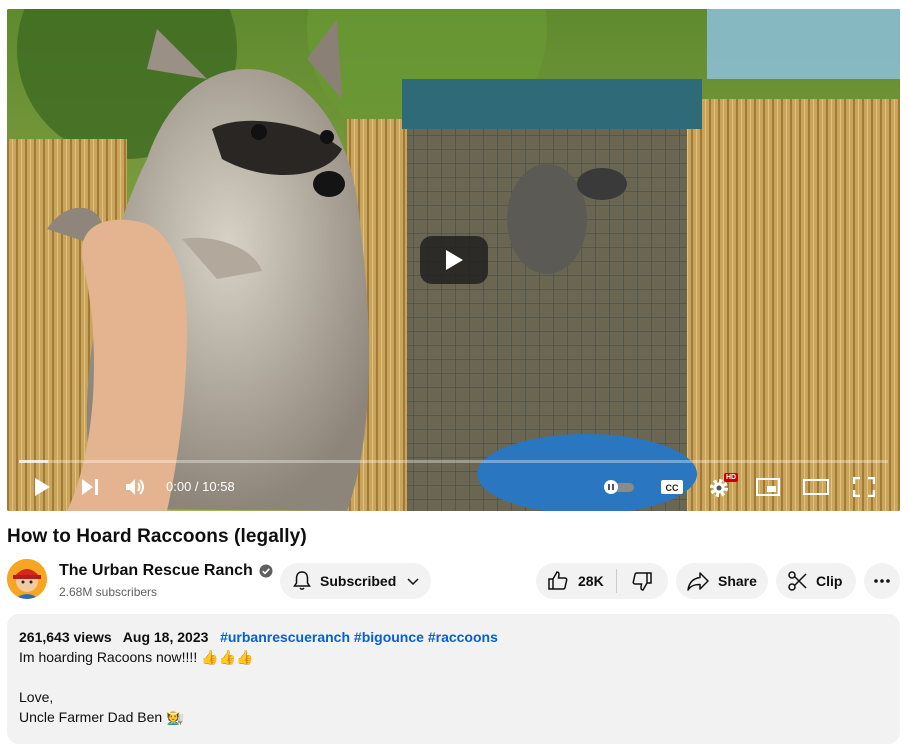 This screenshot has width=909, height=744. Describe the element at coordinates (101, 717) in the screenshot. I see `description-line: Uncle Farmer Dad Ben 🧑‍🌾` at that location.